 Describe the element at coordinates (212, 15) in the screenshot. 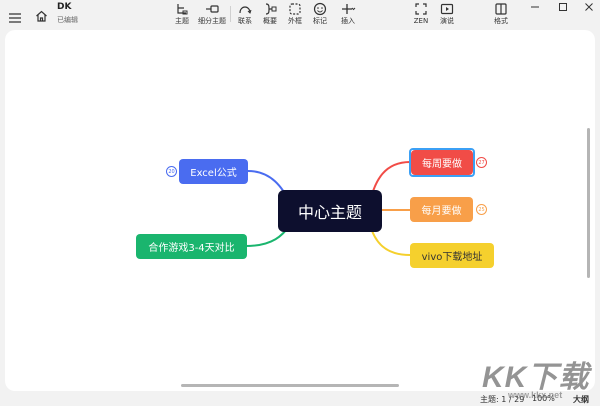

I see `subtopic-button: 细分主题` at that location.